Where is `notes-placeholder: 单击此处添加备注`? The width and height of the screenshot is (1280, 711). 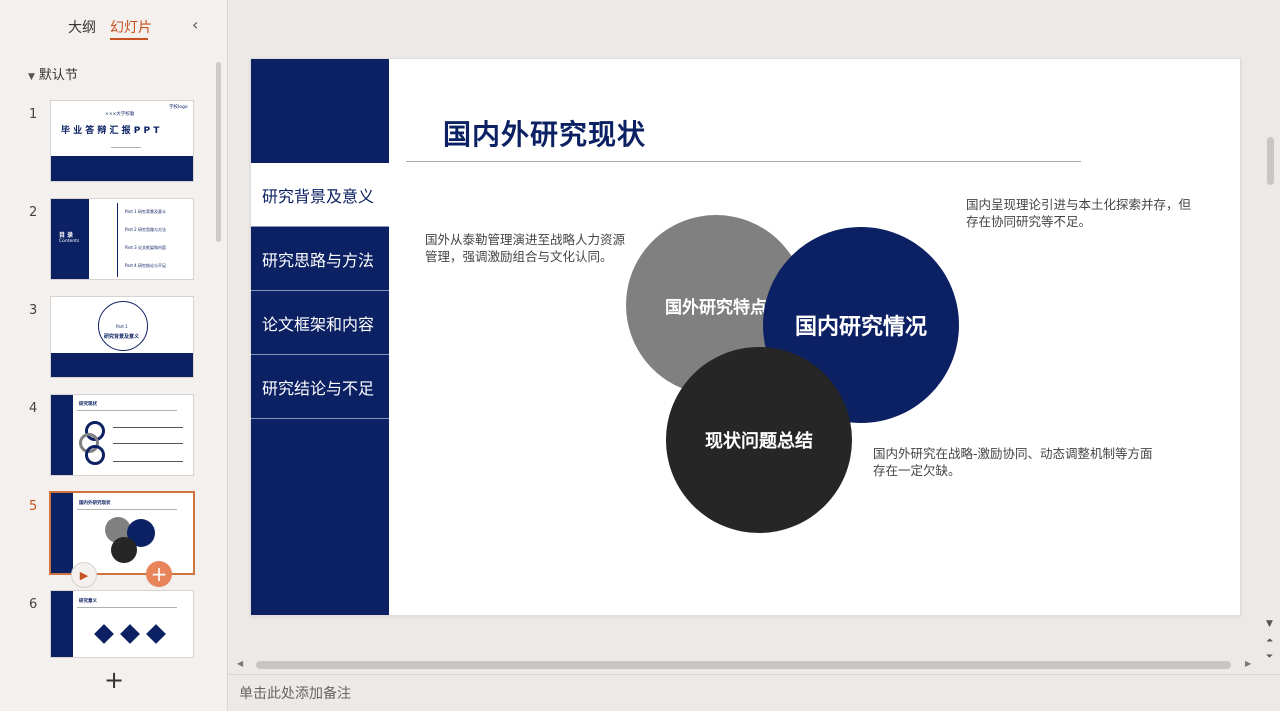 notes-placeholder: 单击此处添加备注 is located at coordinates (295, 694).